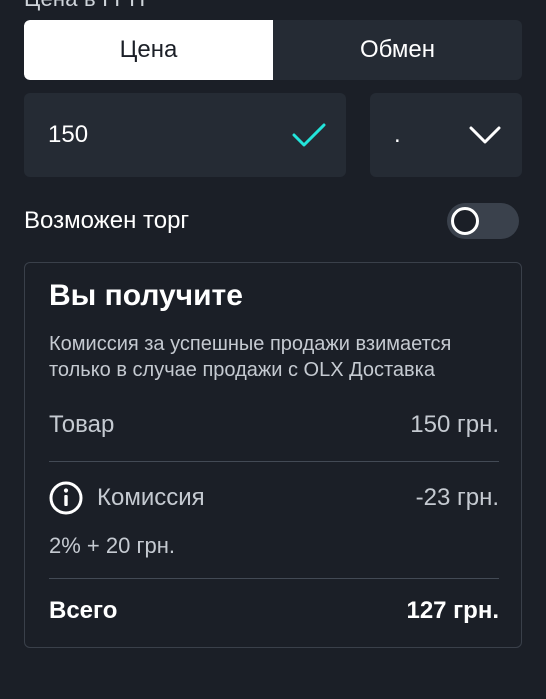 The image size is (546, 699). Describe the element at coordinates (485, 135) in the screenshot. I see `chevron-down-icon` at that location.